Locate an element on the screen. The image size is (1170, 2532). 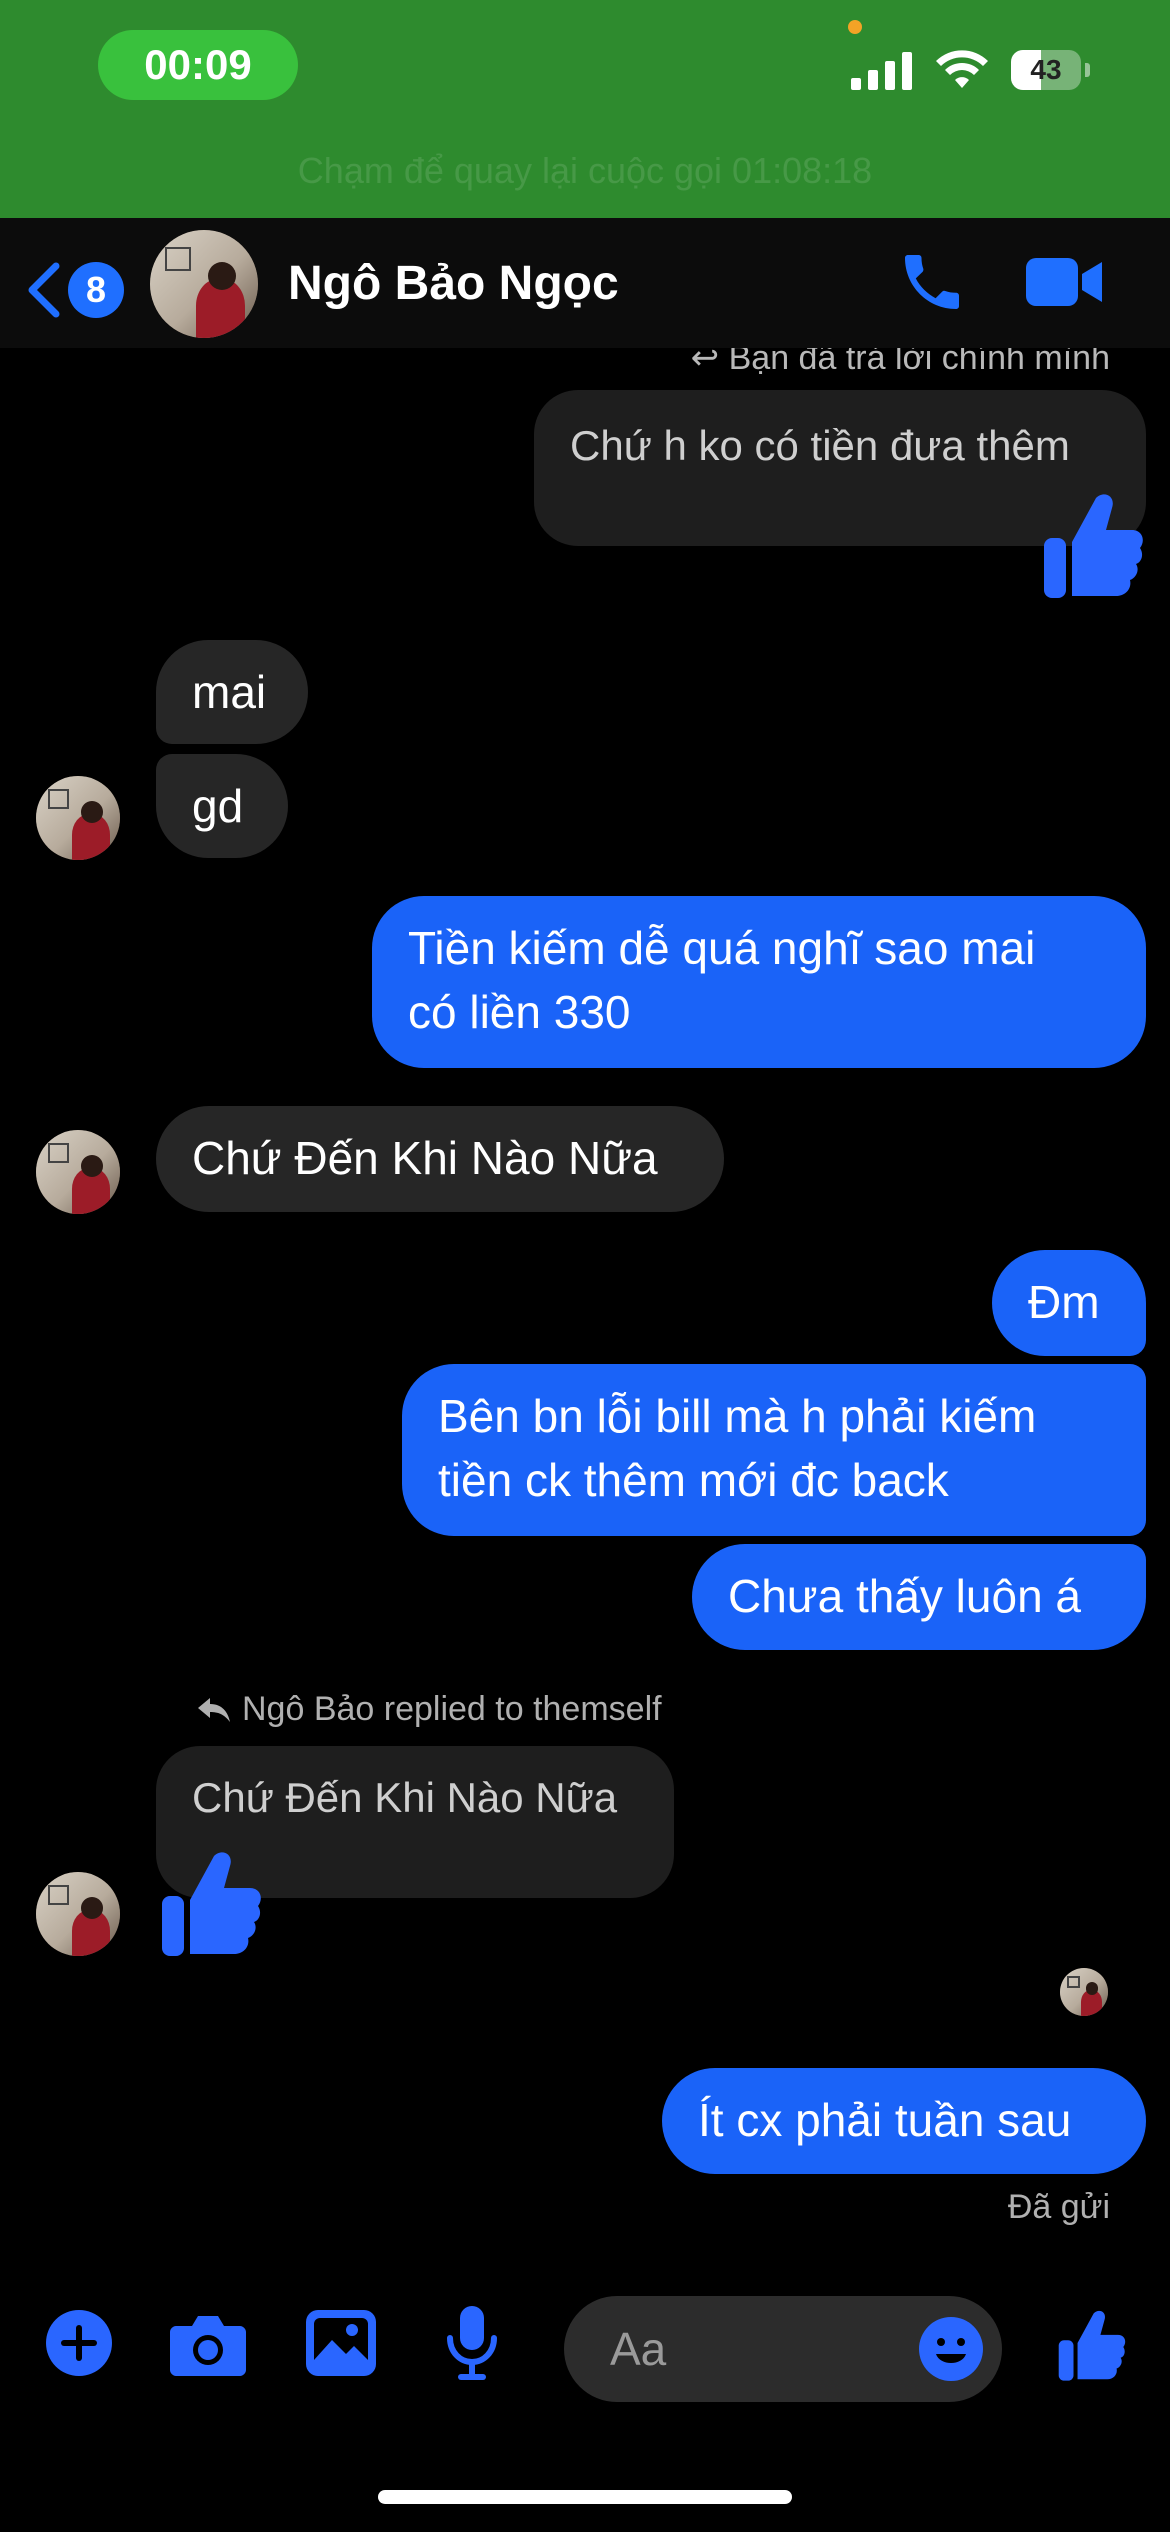
phone-icon is located at coordinates (932, 282).